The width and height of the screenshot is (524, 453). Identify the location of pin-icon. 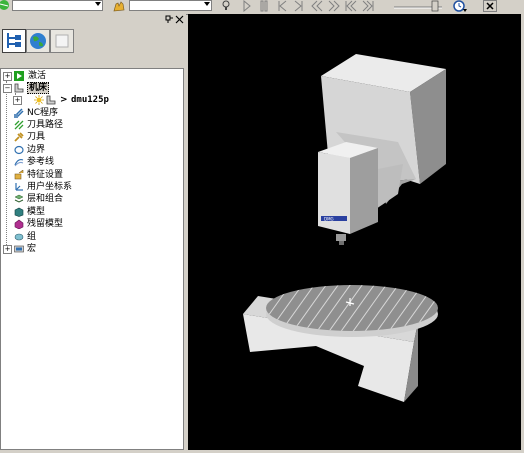
(169, 19).